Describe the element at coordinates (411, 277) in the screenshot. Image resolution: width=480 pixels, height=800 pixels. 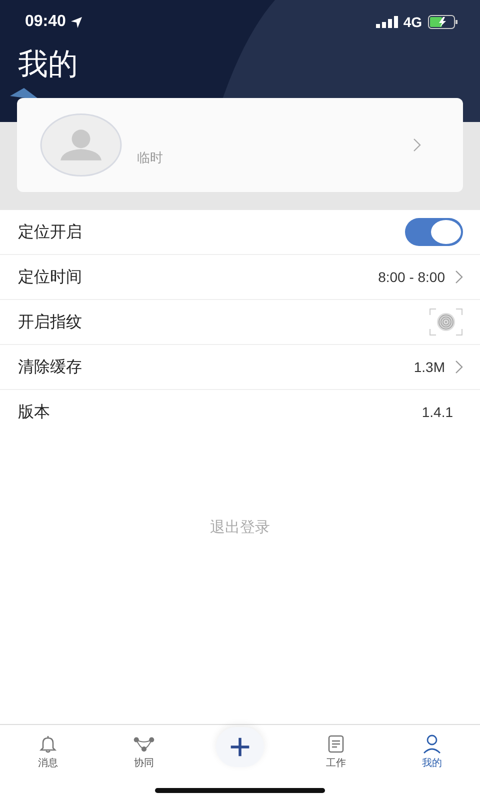
I see `row-value: 8:00 - 8:00` at that location.